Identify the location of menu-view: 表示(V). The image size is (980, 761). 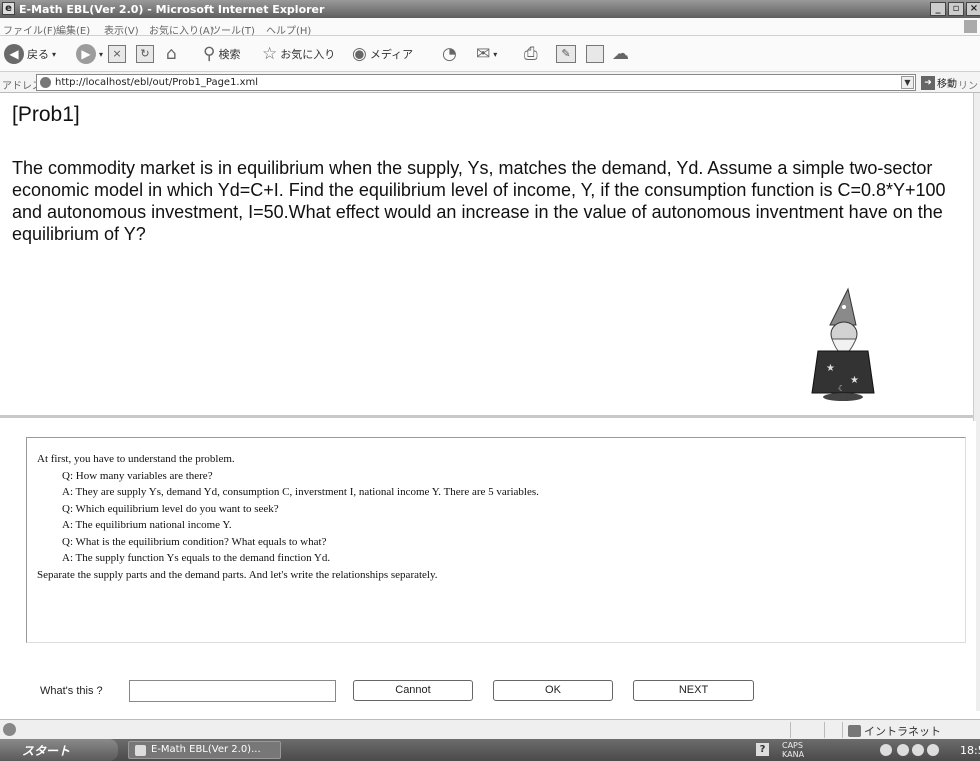
(121, 29).